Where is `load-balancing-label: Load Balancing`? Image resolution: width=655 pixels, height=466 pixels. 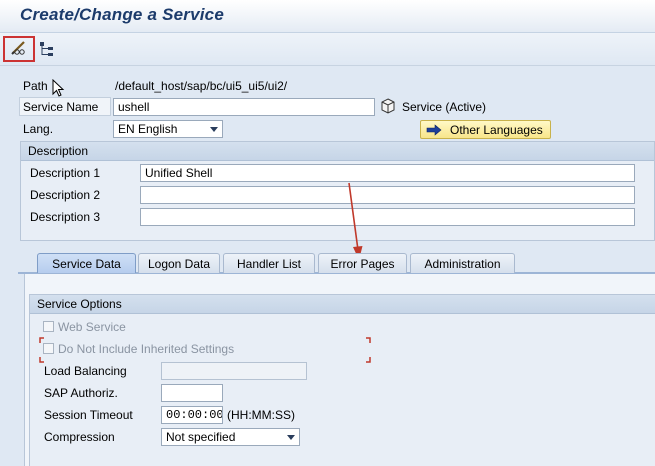
load-balancing-label: Load Balancing is located at coordinates (85, 371).